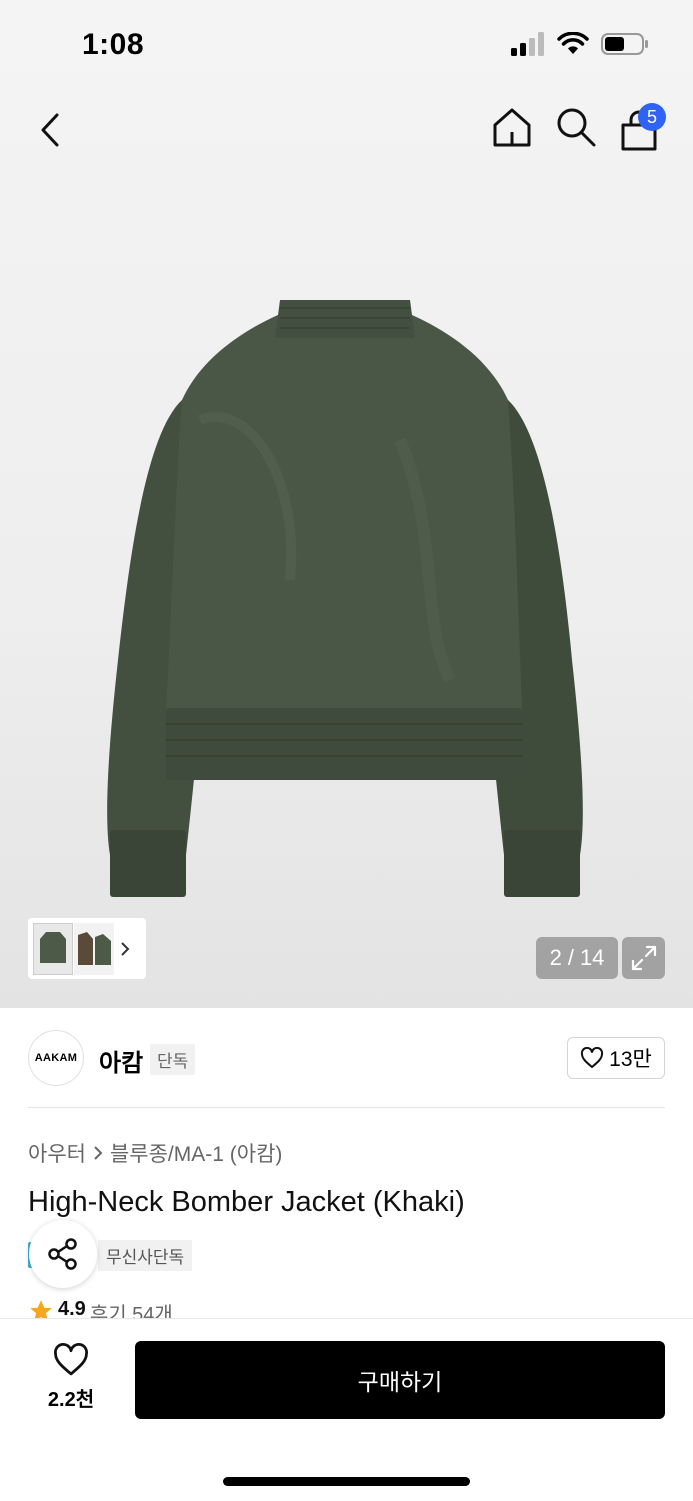  I want to click on cart-count-badge: 5, so click(652, 117).